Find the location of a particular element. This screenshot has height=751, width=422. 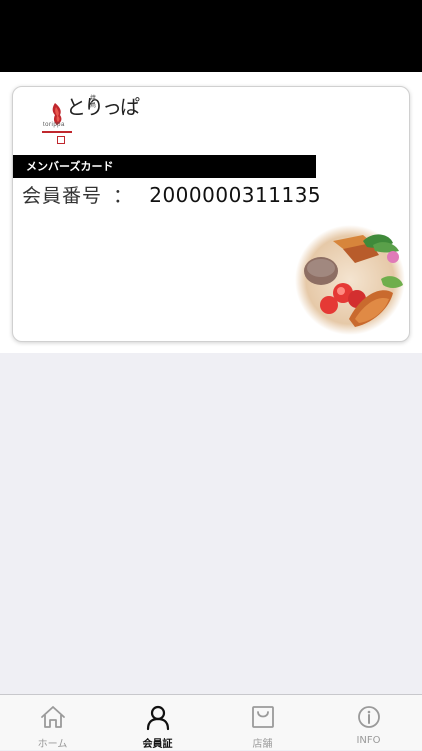

tab-info-label: INFO is located at coordinates (368, 740).